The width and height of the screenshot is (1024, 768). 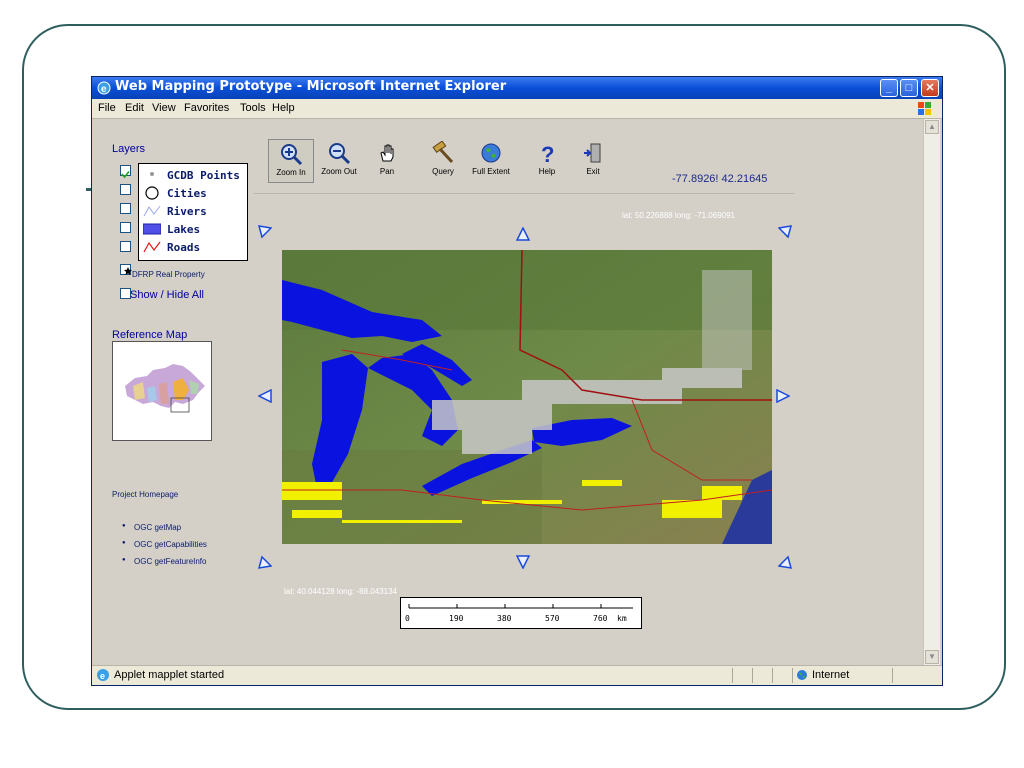 What do you see at coordinates (291, 172) in the screenshot?
I see `zoom-in-label: Zoom In` at bounding box center [291, 172].